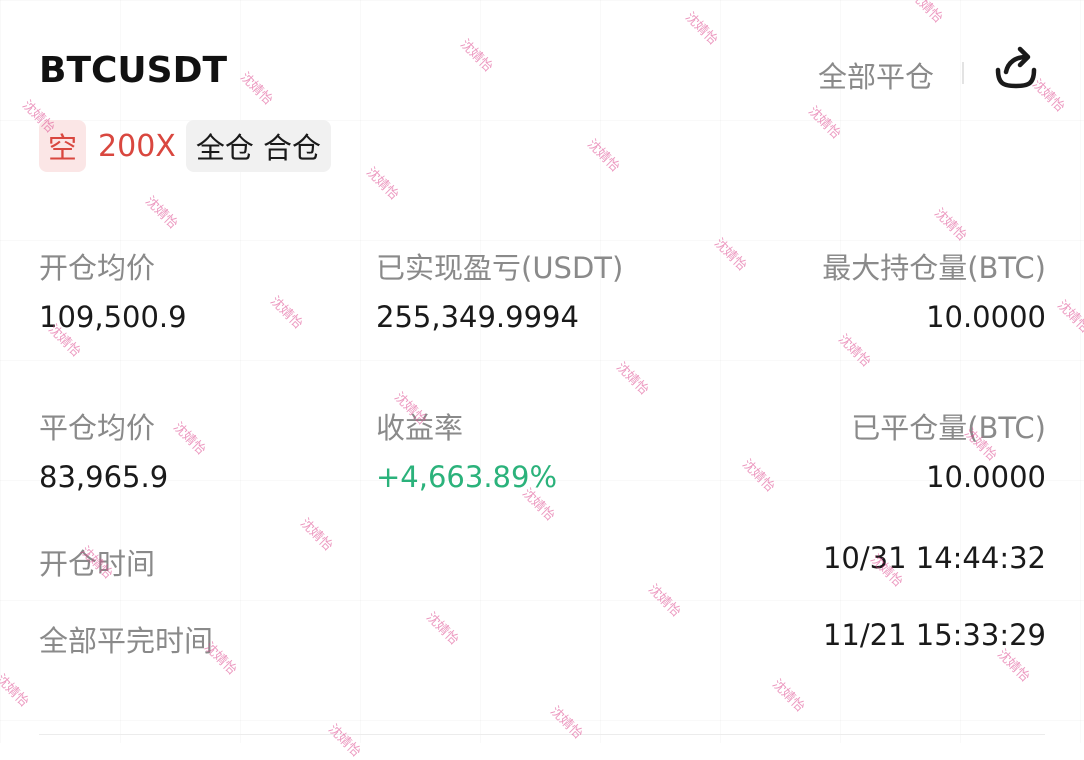  What do you see at coordinates (986, 317) in the screenshot?
I see `max-position-value: 10.0000` at bounding box center [986, 317].